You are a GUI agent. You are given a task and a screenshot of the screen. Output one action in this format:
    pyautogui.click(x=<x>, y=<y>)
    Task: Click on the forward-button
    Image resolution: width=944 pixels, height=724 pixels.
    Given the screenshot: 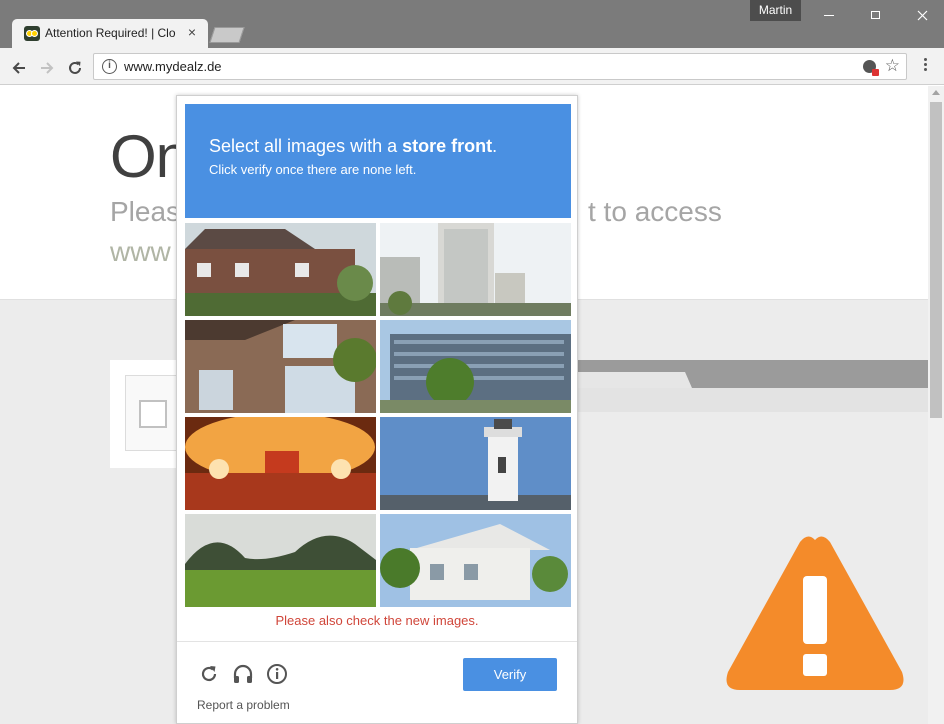 What is the action you would take?
    pyautogui.click(x=47, y=67)
    